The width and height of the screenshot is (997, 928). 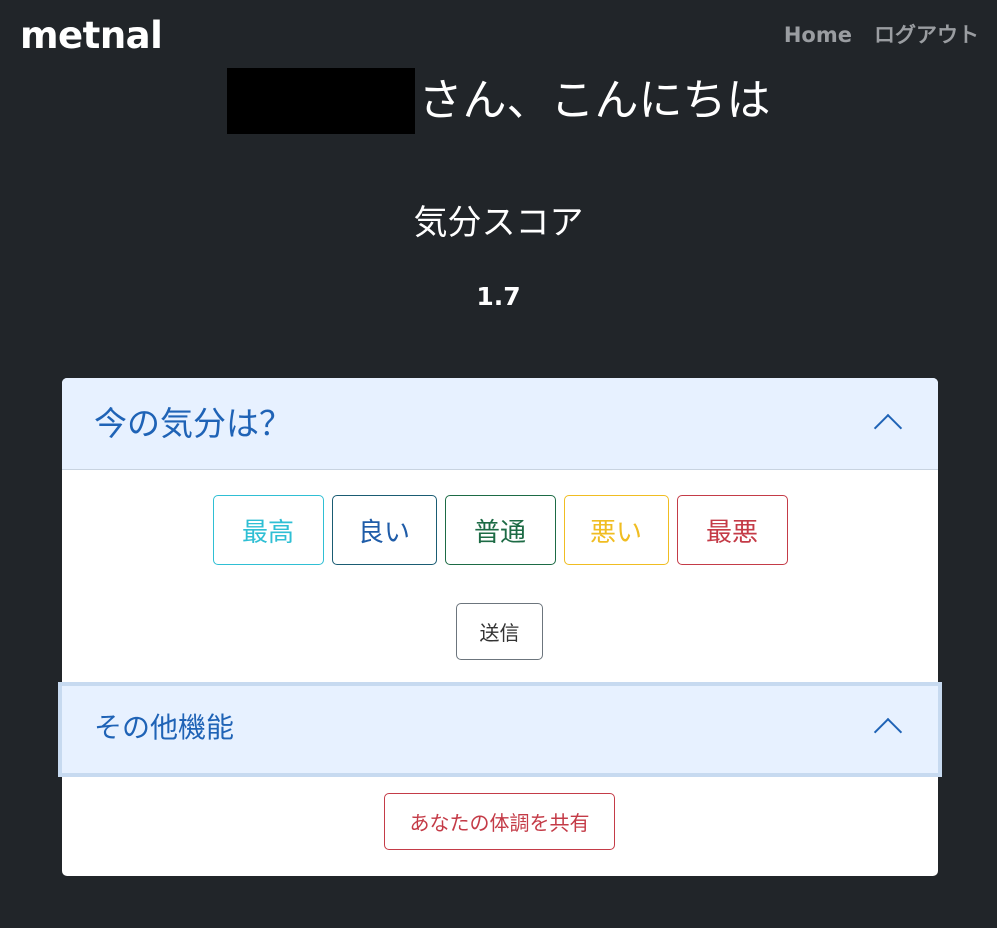 I want to click on mood-button-bad: 悪い, so click(x=616, y=530).